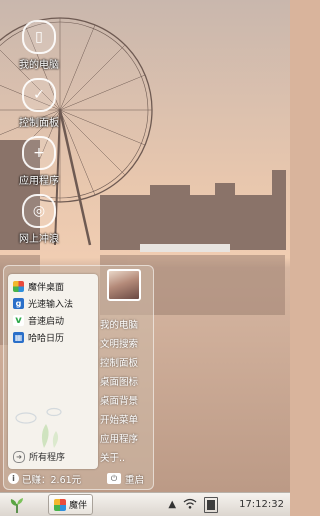  What do you see at coordinates (39, 153) in the screenshot?
I see `plus-icon: +` at bounding box center [39, 153].